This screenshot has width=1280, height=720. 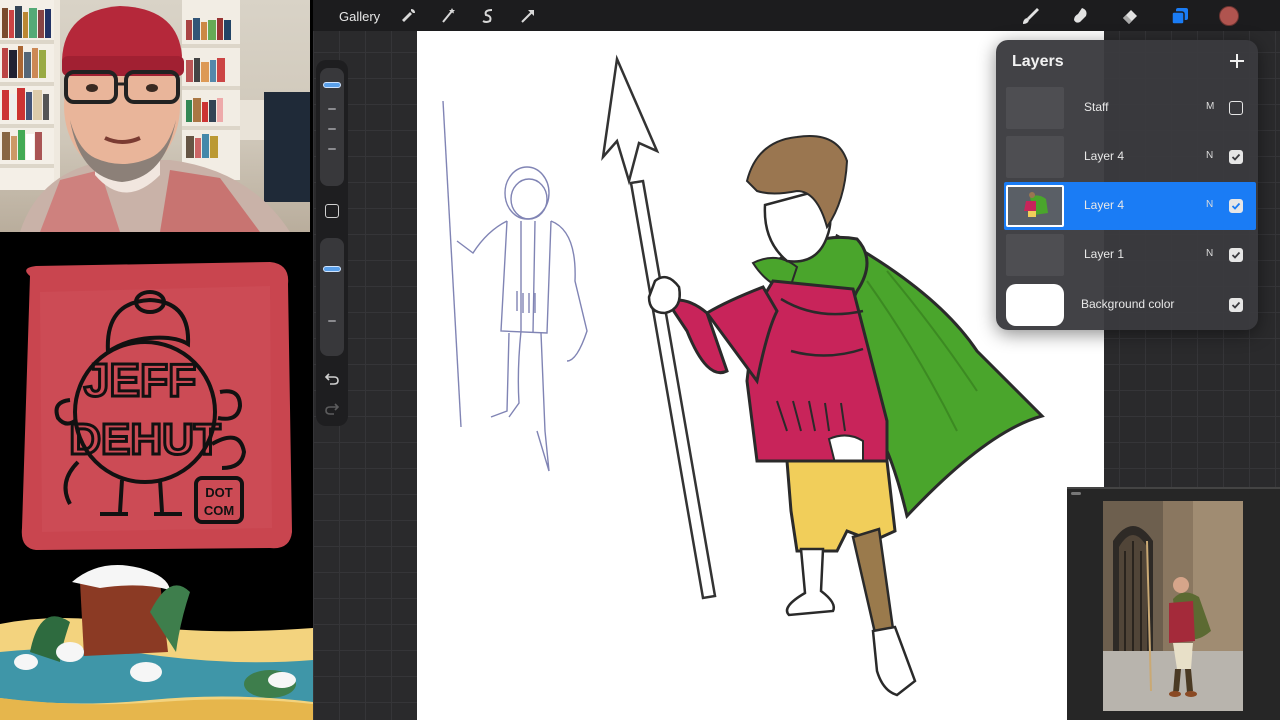 I want to click on reference-photo, so click(x=1173, y=606).